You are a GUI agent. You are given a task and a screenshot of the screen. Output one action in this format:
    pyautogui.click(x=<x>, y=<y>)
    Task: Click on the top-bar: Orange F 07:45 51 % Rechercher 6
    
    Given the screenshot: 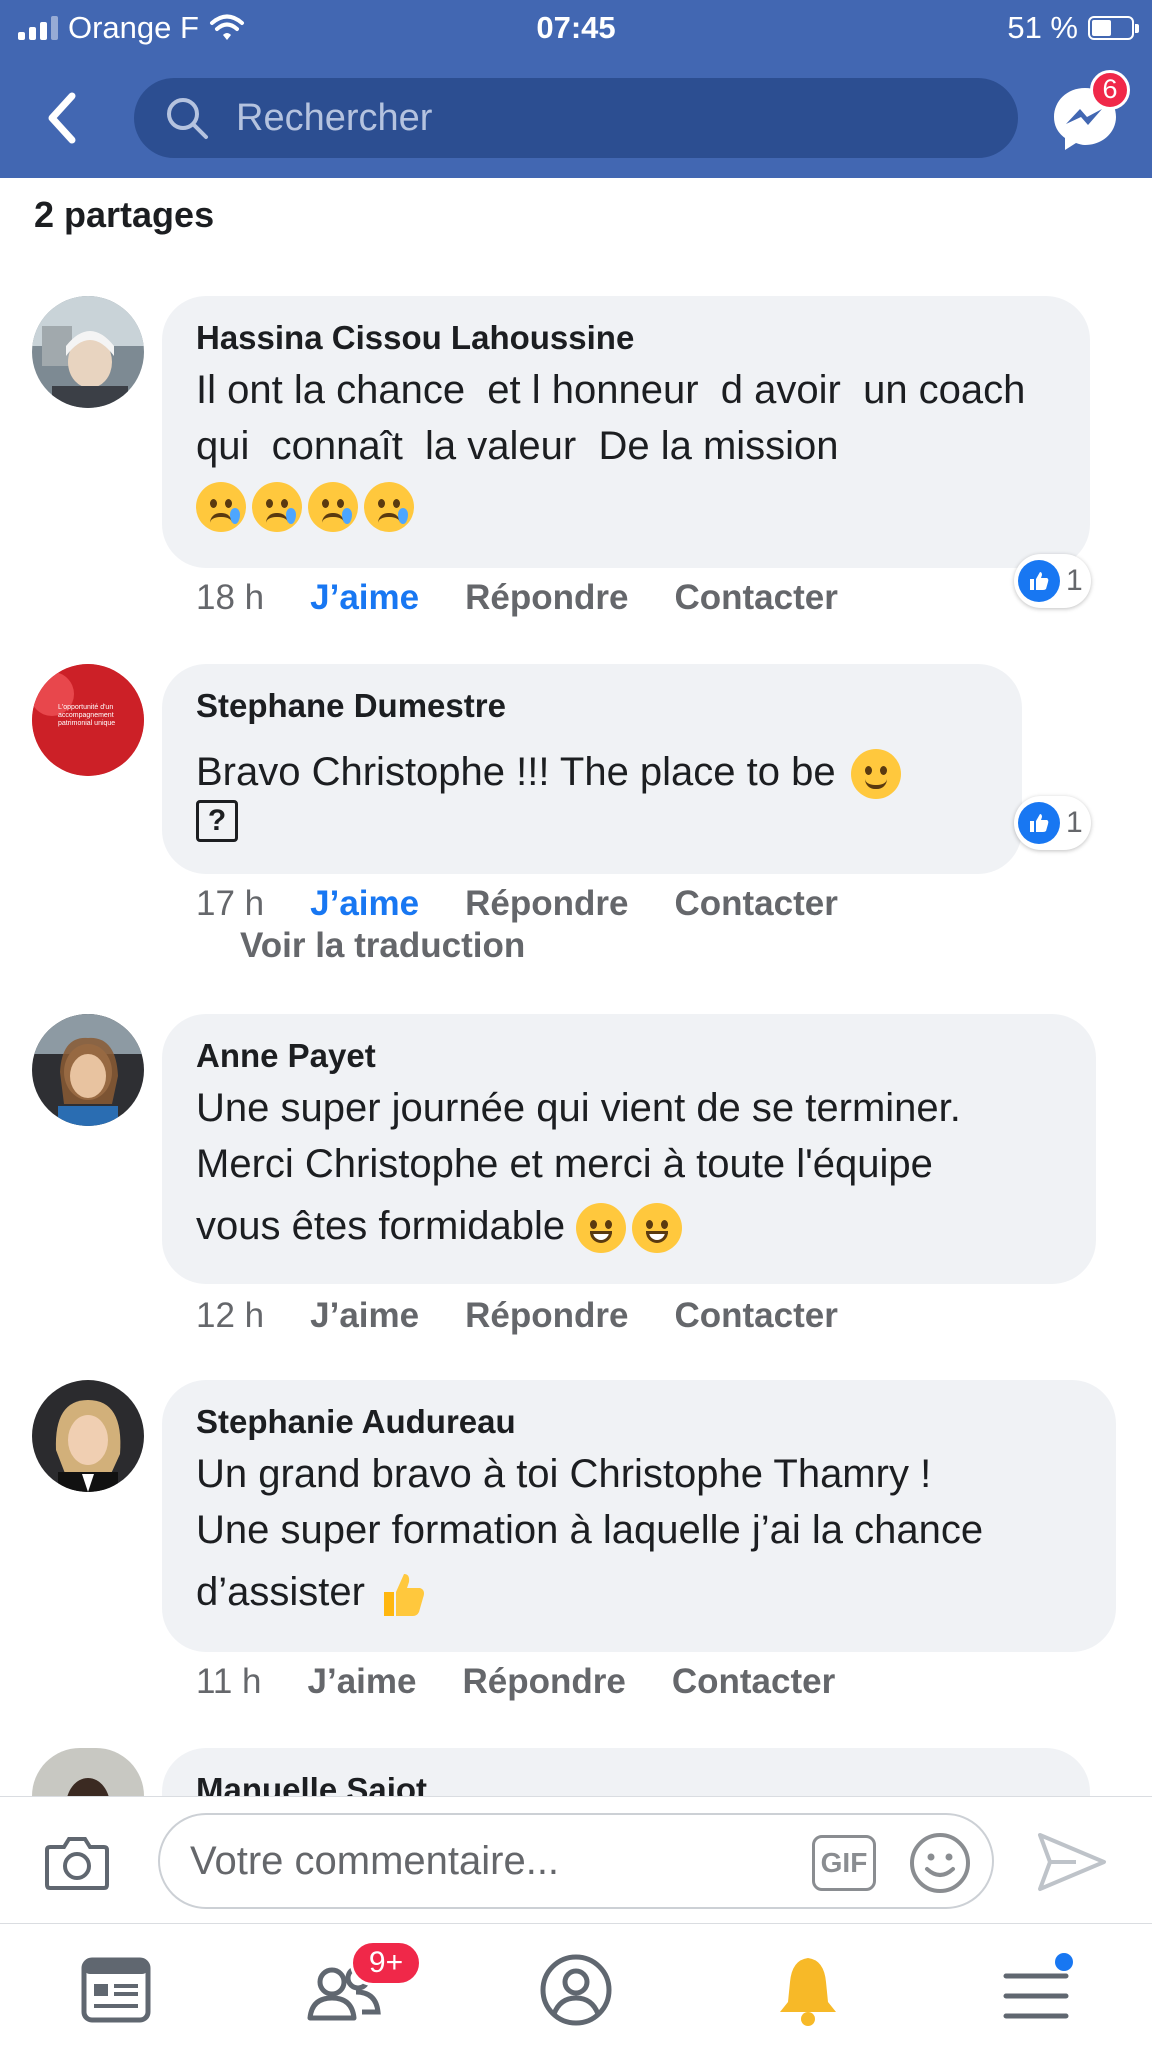 What is the action you would take?
    pyautogui.click(x=576, y=89)
    